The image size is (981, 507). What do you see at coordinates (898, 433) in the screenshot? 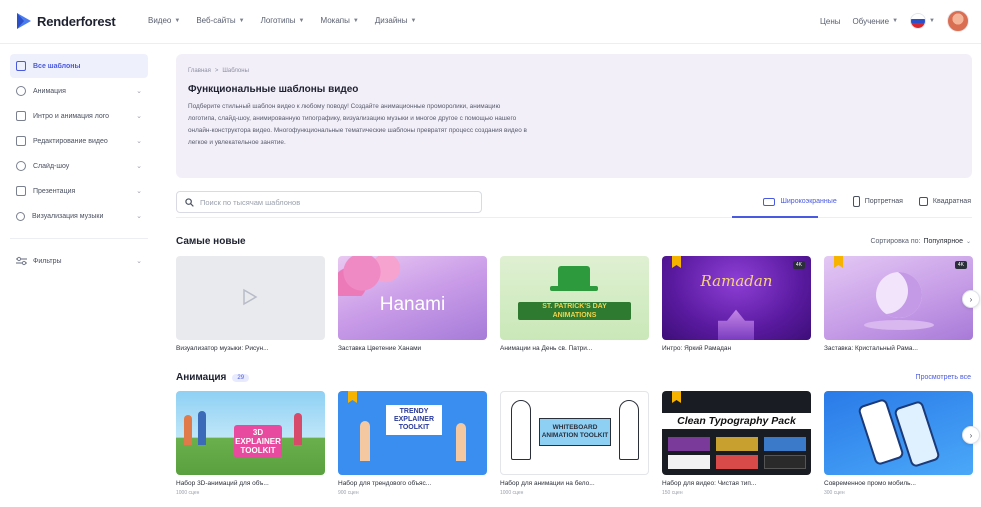
I see `template-thumbnail` at bounding box center [898, 433].